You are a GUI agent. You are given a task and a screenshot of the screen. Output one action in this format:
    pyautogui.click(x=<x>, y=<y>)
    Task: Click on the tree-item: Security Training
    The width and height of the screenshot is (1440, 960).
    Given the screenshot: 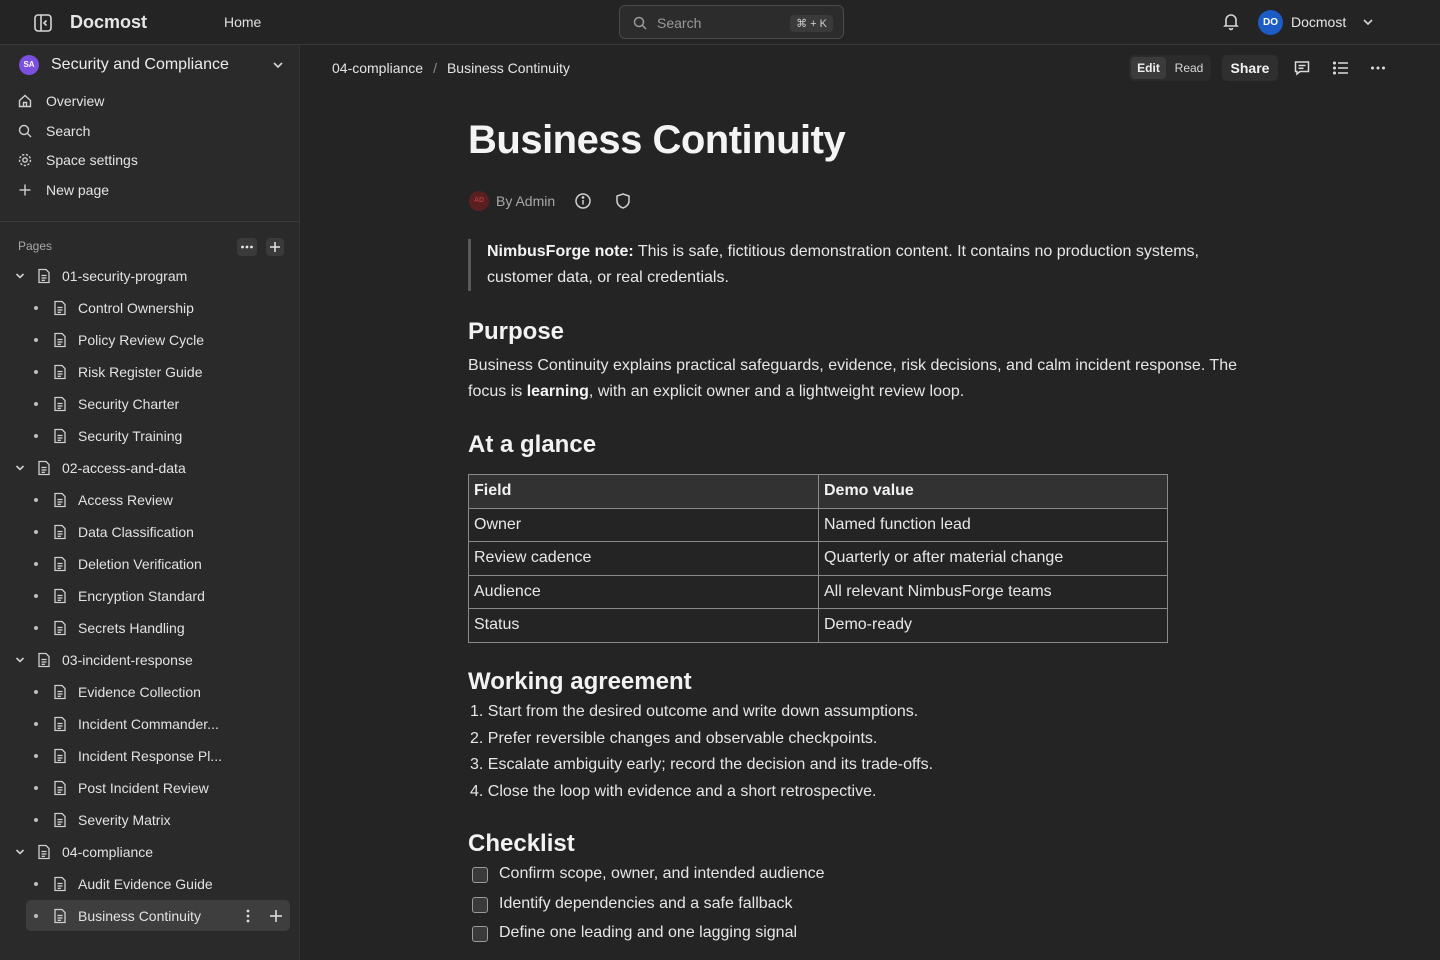 What is the action you would take?
    pyautogui.click(x=149, y=436)
    